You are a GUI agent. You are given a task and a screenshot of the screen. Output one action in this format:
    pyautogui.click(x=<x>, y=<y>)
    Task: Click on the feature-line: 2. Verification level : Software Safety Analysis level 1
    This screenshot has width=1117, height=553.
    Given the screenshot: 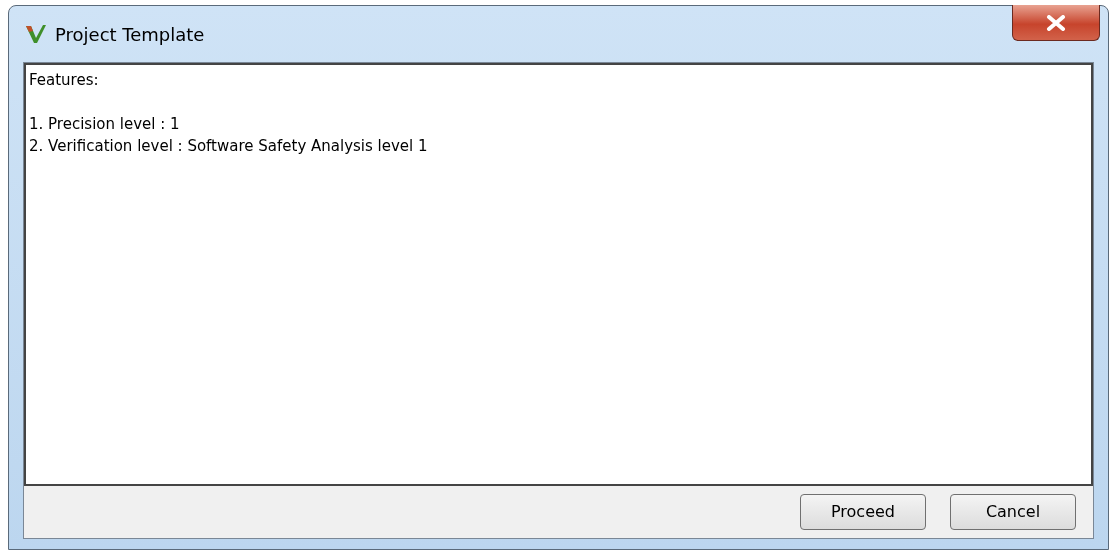 What is the action you would take?
    pyautogui.click(x=228, y=146)
    